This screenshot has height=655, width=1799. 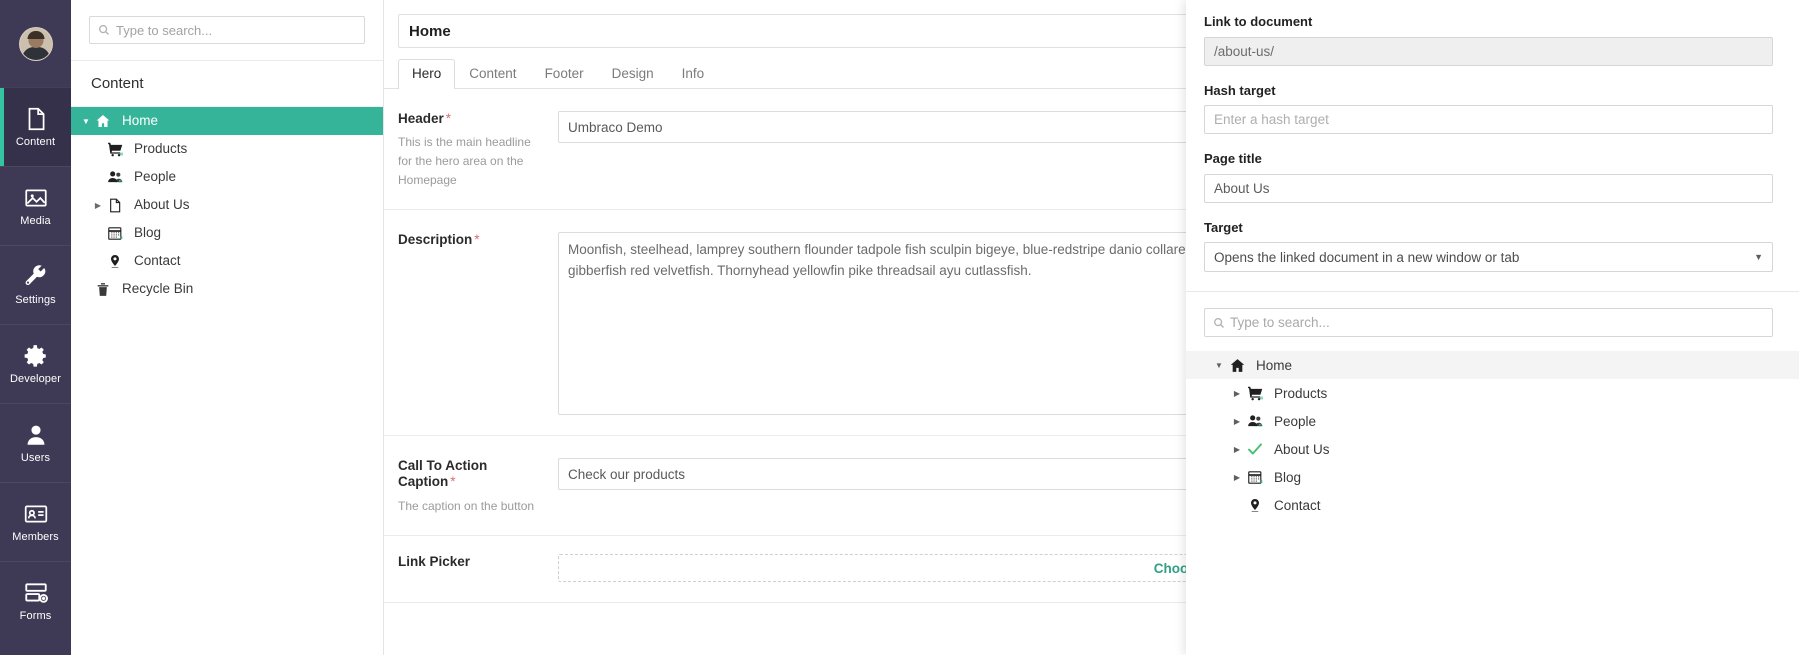 I want to click on field-label-text: Header, so click(x=421, y=119).